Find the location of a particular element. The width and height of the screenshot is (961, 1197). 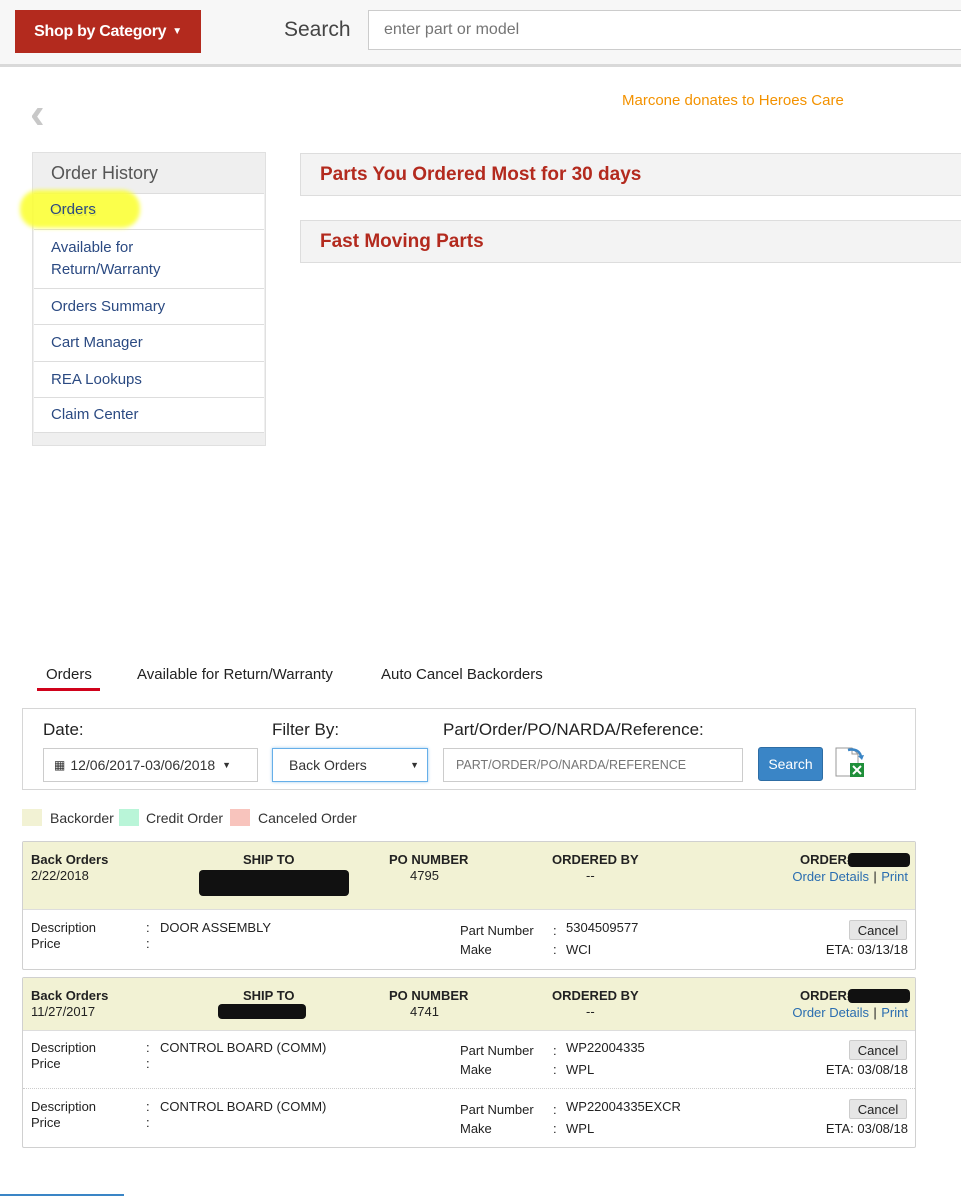

legend-backorder: Backorder is located at coordinates (82, 818).